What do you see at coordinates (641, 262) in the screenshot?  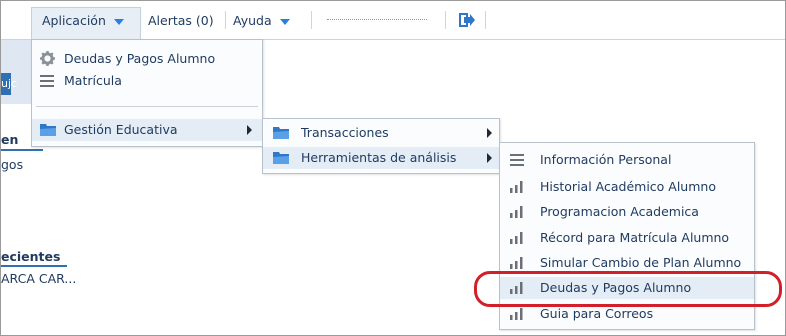 I see `menu-item-label: Simular Cambio de Plan Alumno` at bounding box center [641, 262].